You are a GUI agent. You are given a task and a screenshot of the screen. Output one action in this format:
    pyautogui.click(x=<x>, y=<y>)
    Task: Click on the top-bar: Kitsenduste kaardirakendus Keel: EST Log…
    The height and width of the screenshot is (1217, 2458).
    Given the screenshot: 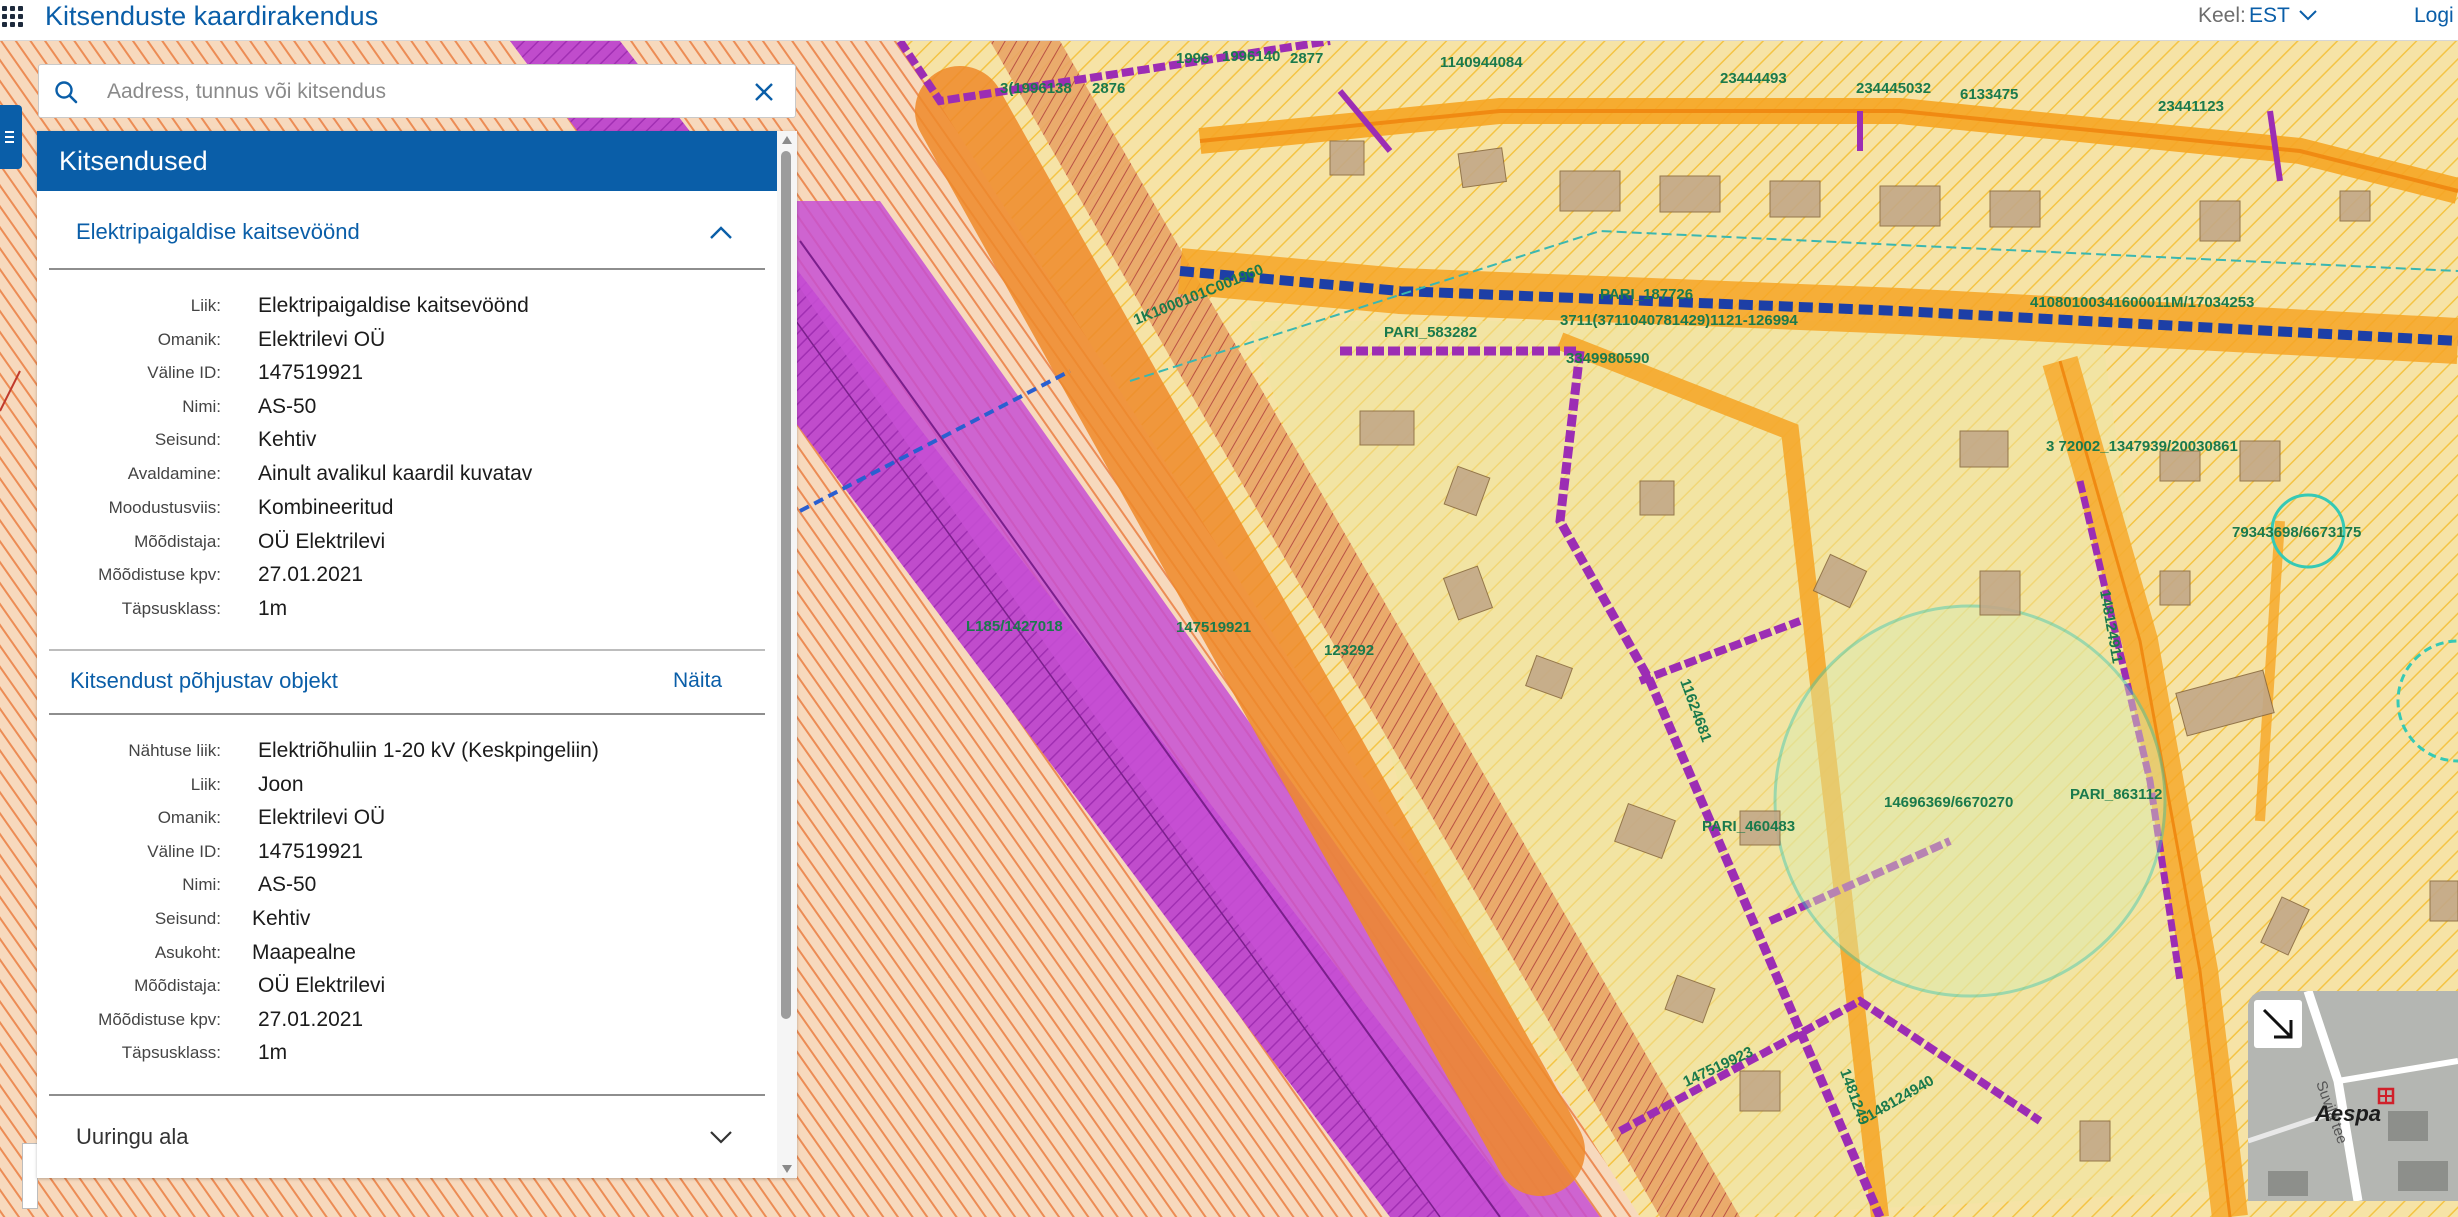 What is the action you would take?
    pyautogui.click(x=1229, y=20)
    